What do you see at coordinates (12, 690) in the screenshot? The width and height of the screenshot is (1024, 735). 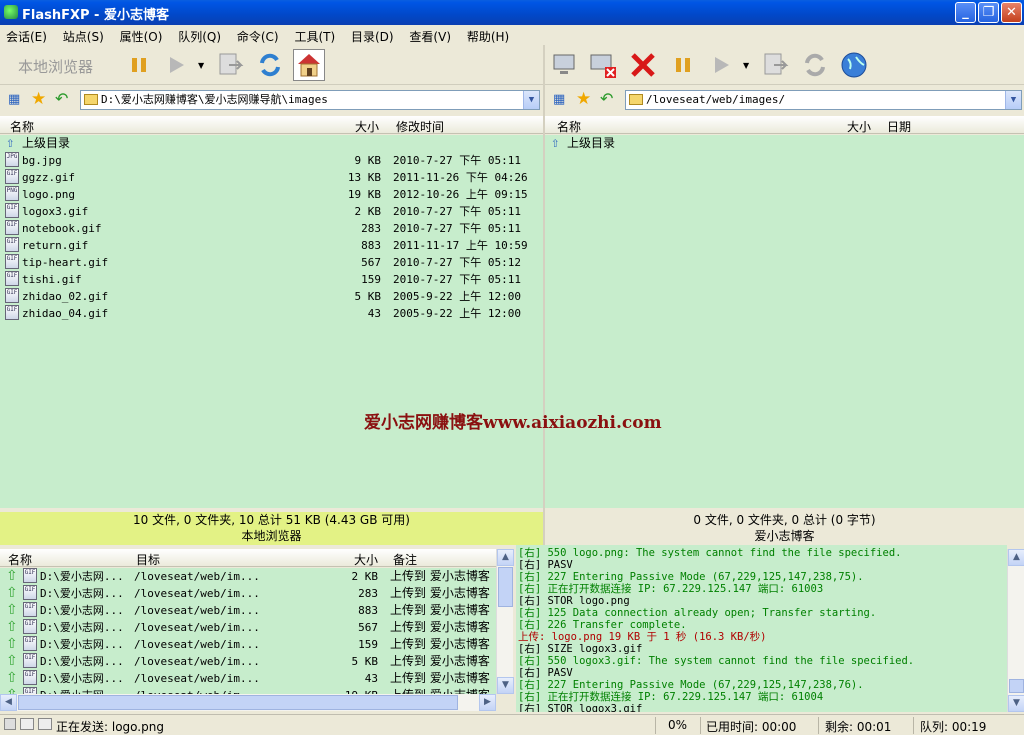 I see `upload-arrow-icon: ⇧` at bounding box center [12, 690].